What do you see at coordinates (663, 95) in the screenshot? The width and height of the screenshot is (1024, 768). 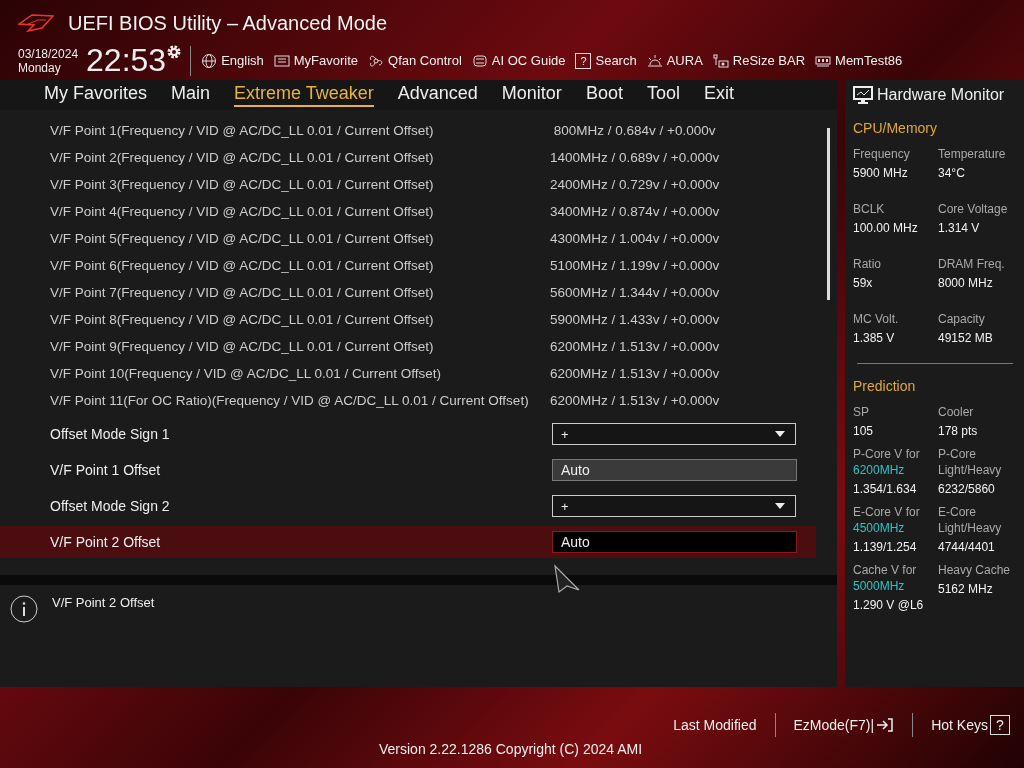 I see `menu-tab: Tool` at bounding box center [663, 95].